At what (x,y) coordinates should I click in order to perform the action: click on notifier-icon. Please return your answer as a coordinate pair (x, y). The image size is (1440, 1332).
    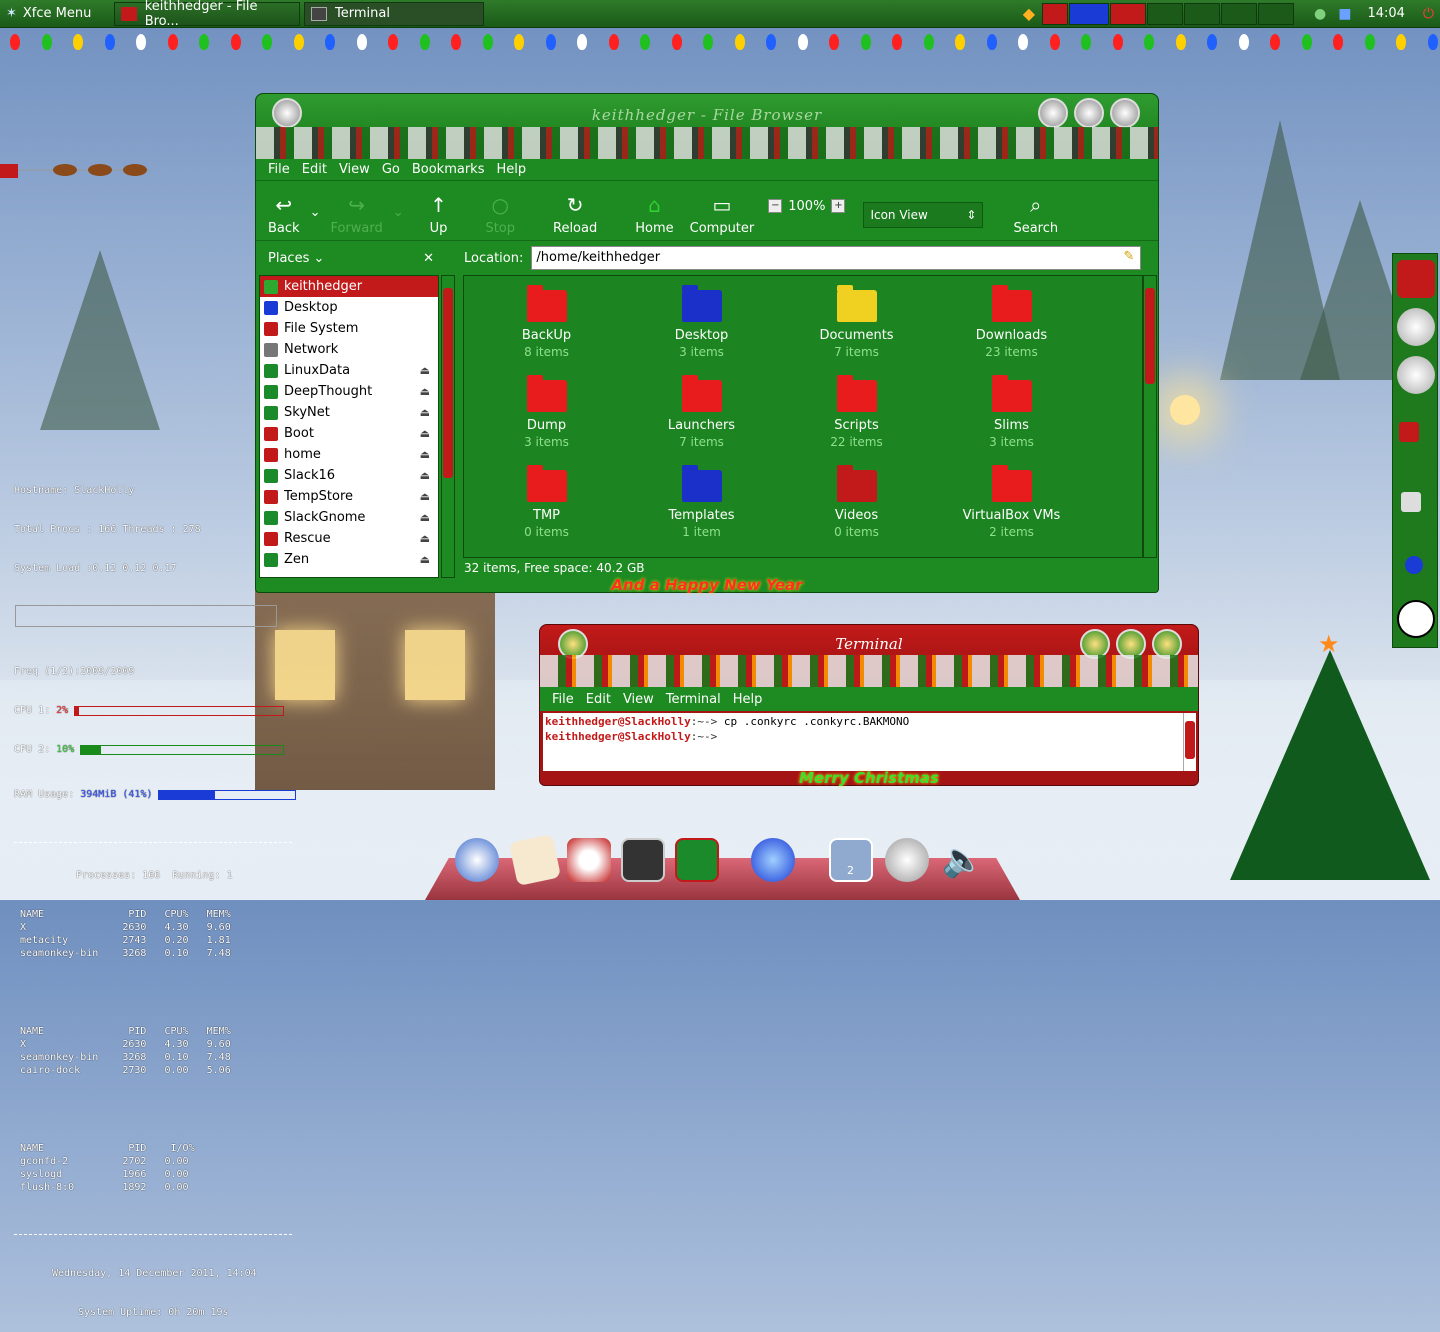
    Looking at the image, I should click on (1414, 565).